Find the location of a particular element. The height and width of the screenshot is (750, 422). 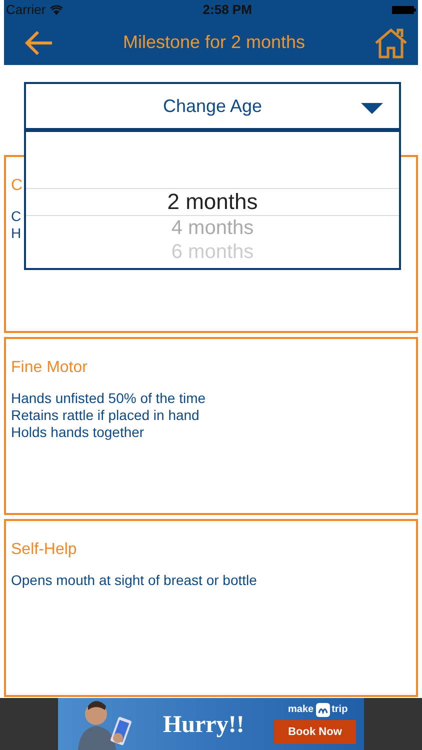

ad-headline: Hurry!! is located at coordinates (203, 725).